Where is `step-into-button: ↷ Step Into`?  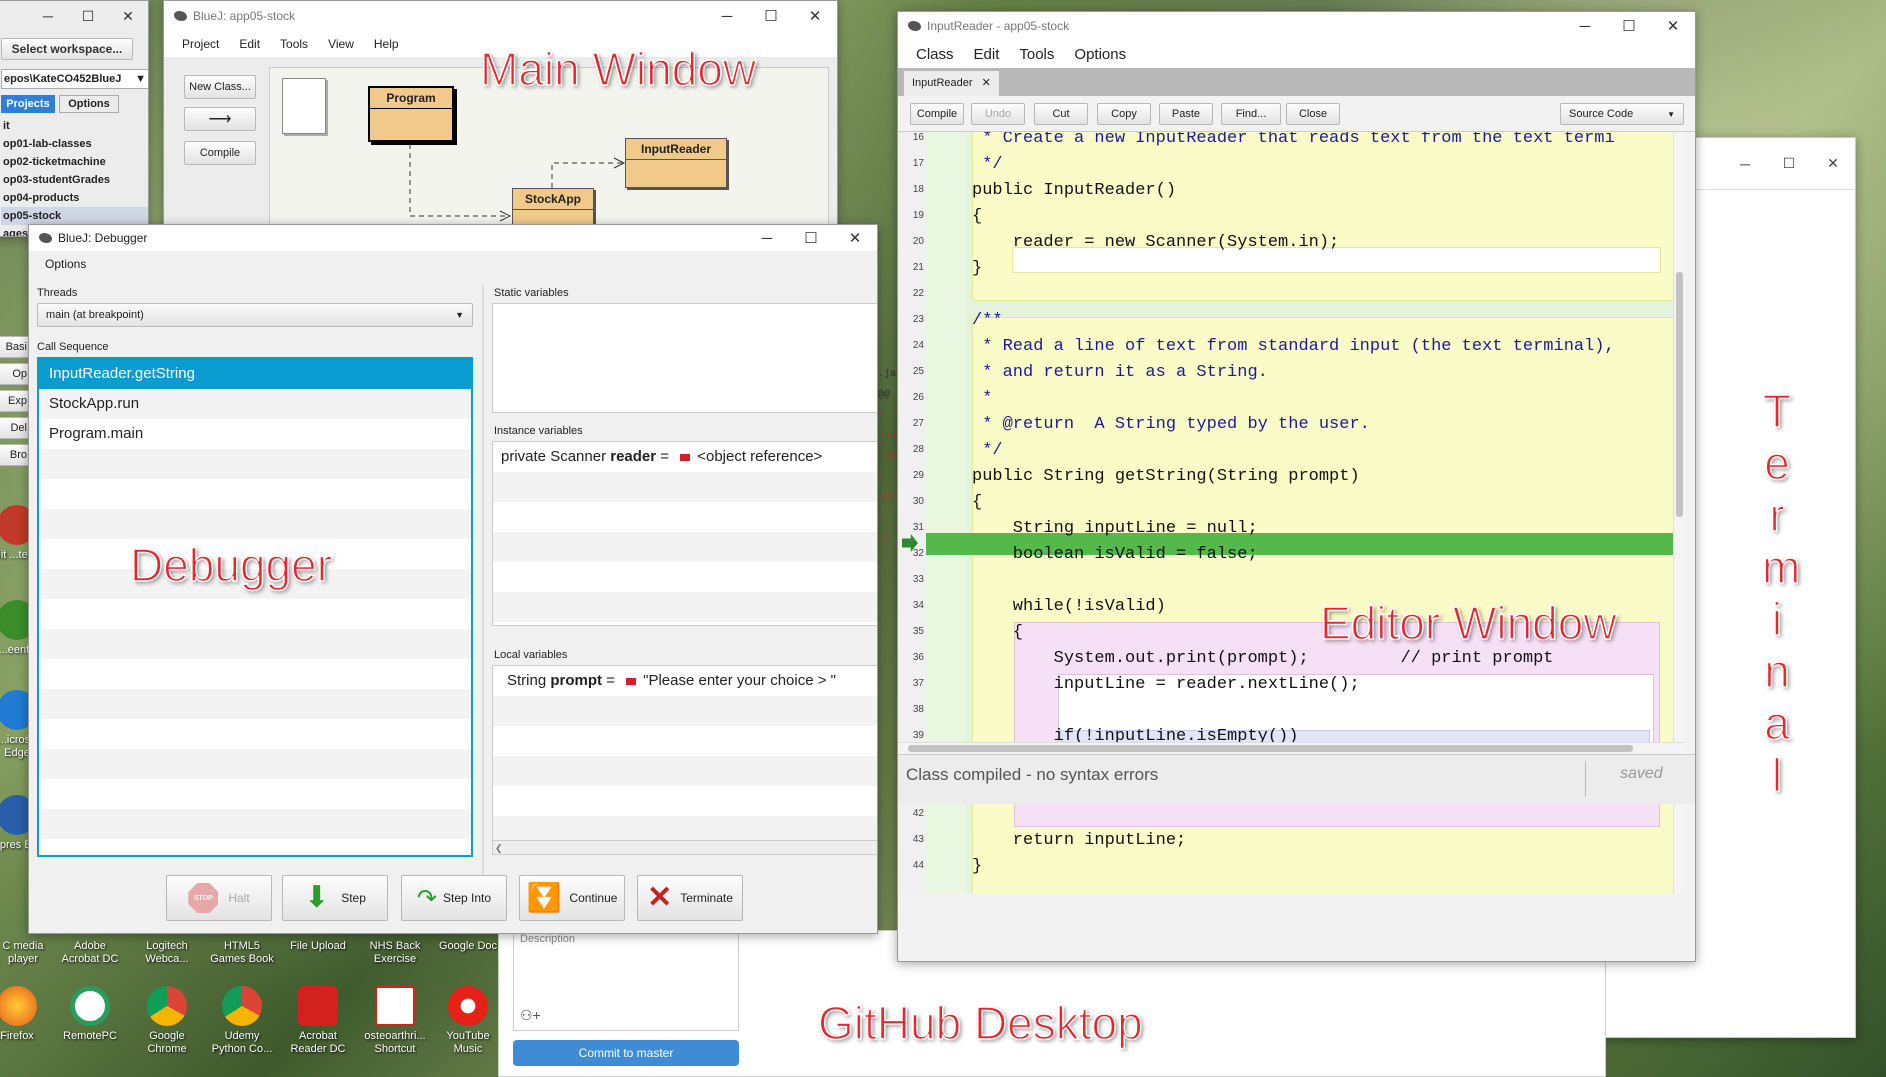
step-into-button: ↷ Step Into is located at coordinates (454, 898).